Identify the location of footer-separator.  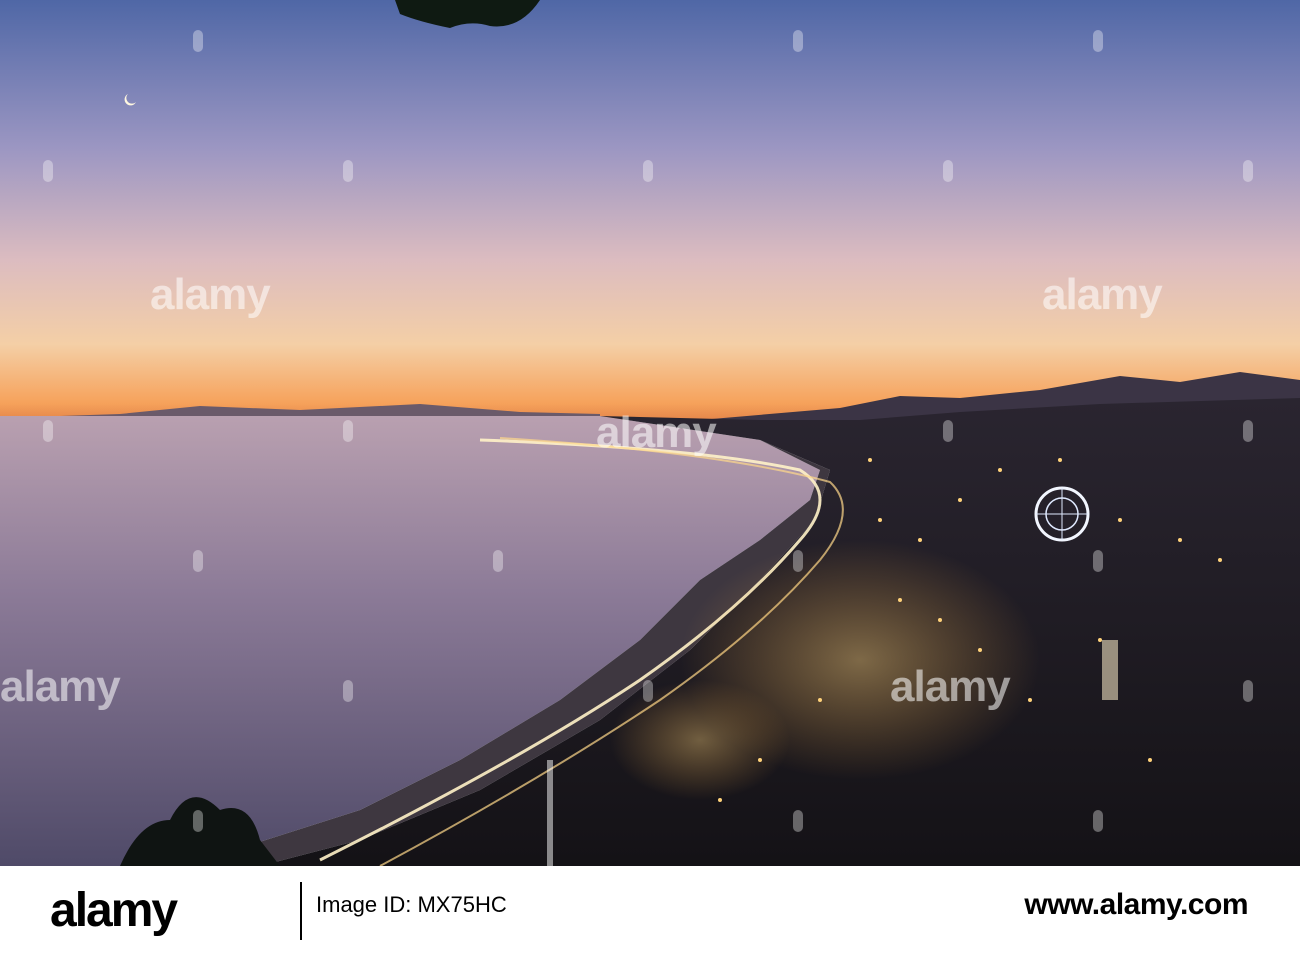
(301, 911).